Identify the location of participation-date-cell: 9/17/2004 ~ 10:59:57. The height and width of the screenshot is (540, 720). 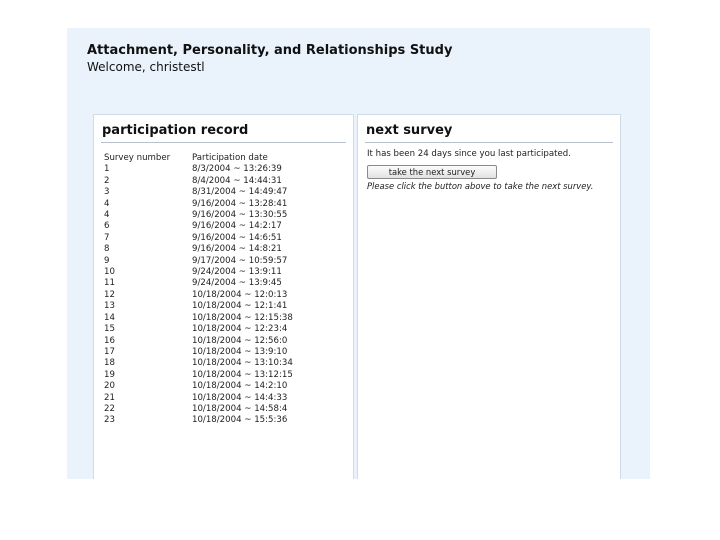
(240, 260).